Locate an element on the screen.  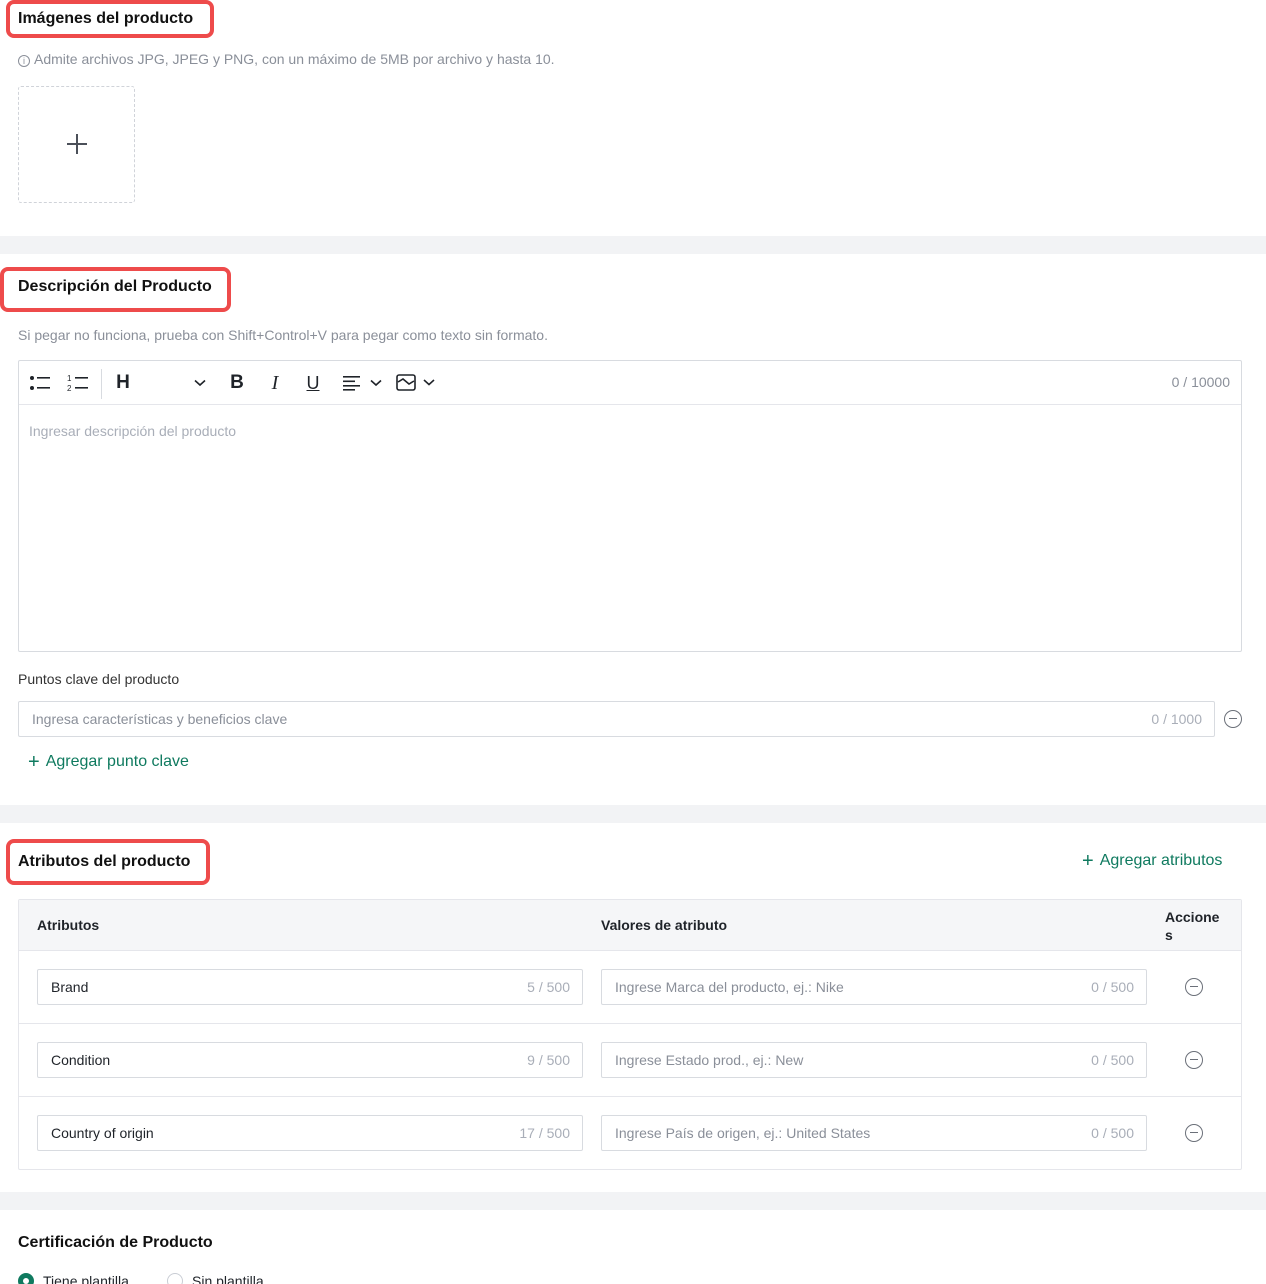
attribute-value-placeholder: Ingrese Marca del producto, ej.: Nike is located at coordinates (729, 987).